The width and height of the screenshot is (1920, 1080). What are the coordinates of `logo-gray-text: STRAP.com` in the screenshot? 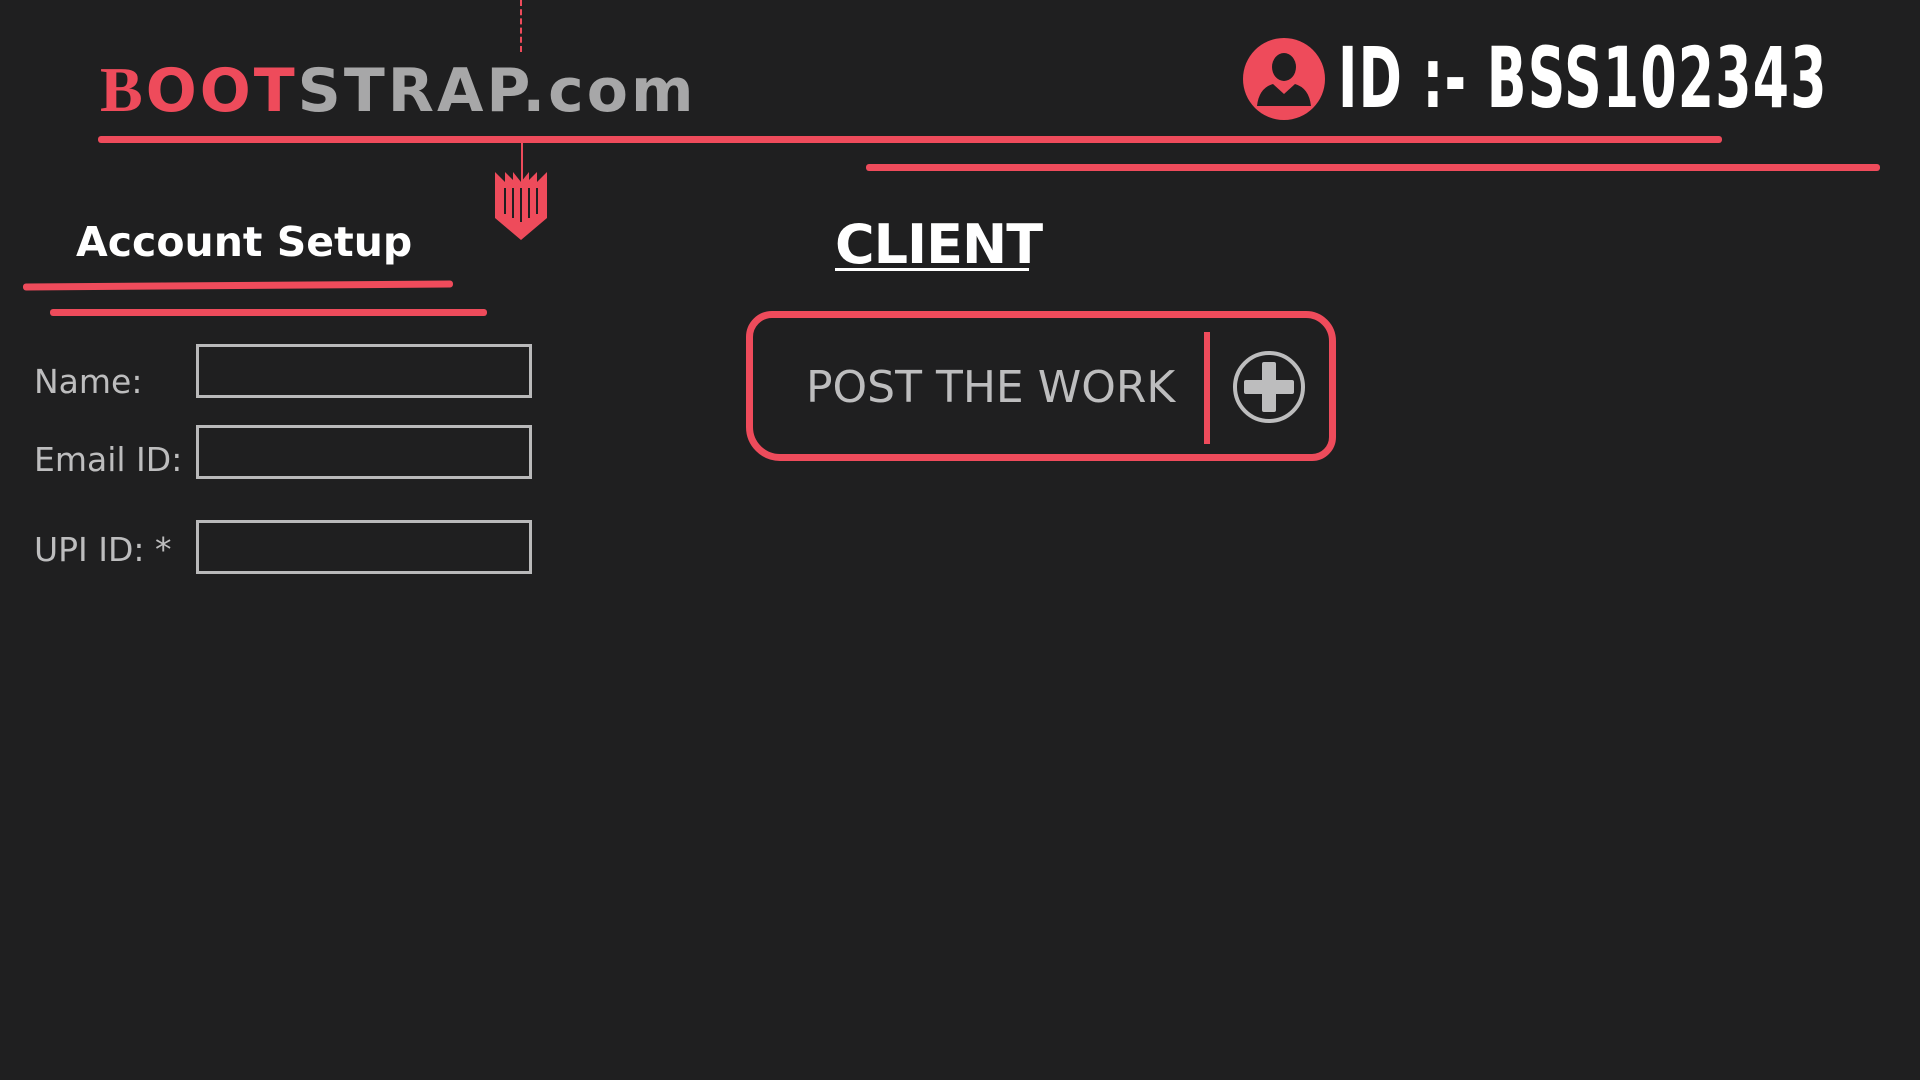 It's located at (497, 91).